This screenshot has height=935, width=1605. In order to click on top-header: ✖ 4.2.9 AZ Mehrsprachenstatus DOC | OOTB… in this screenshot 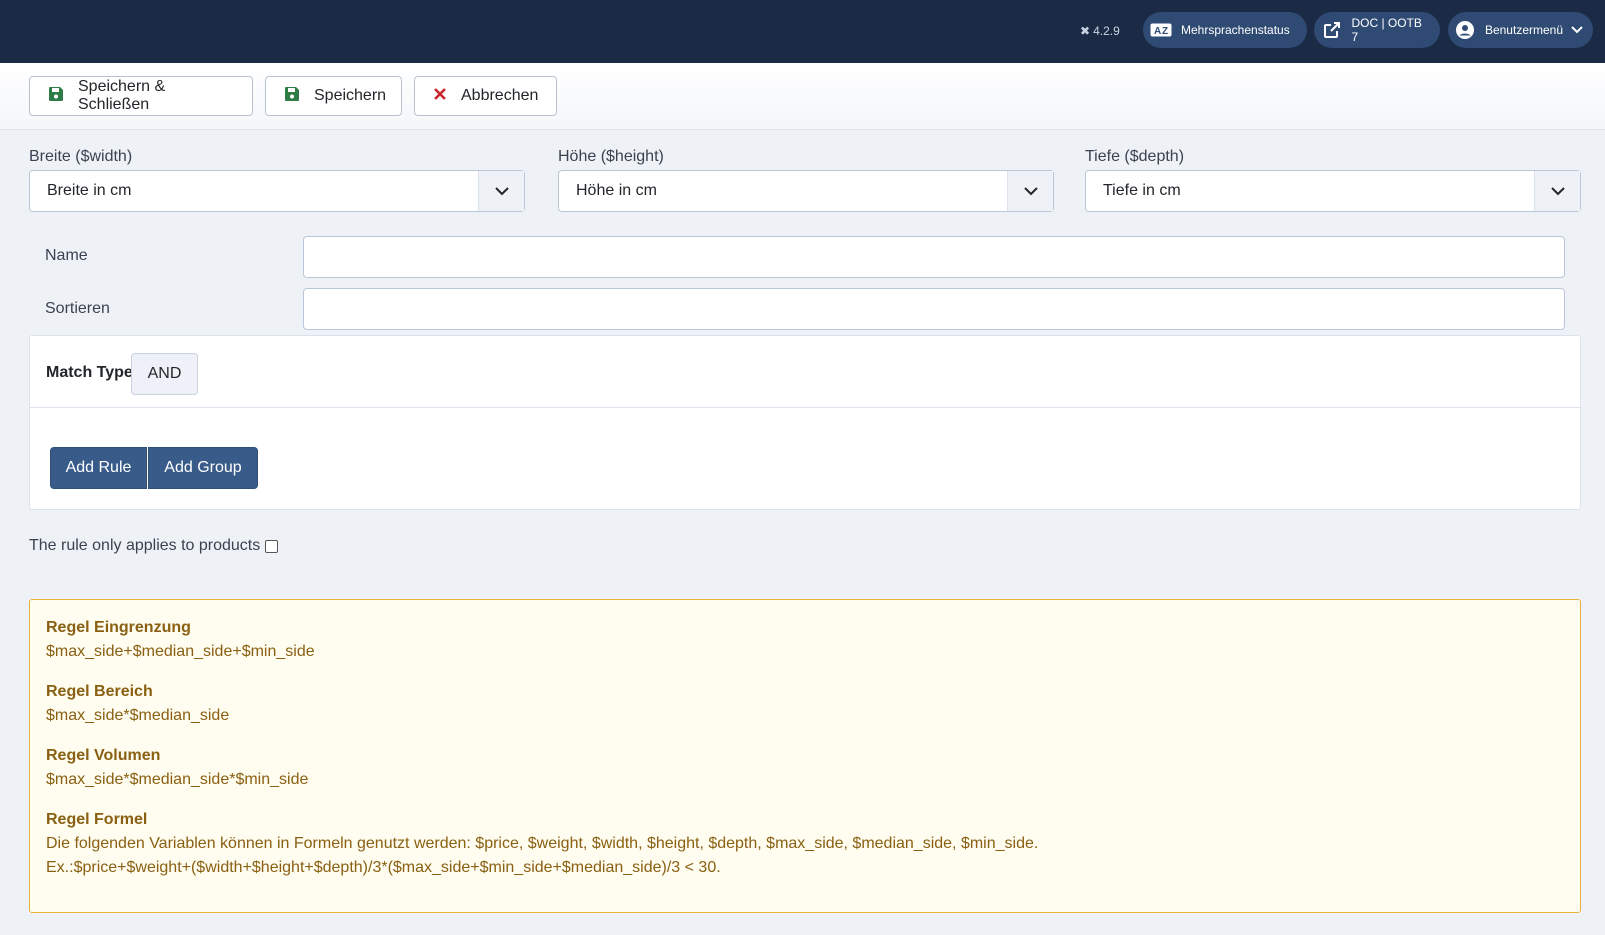, I will do `click(802, 31)`.